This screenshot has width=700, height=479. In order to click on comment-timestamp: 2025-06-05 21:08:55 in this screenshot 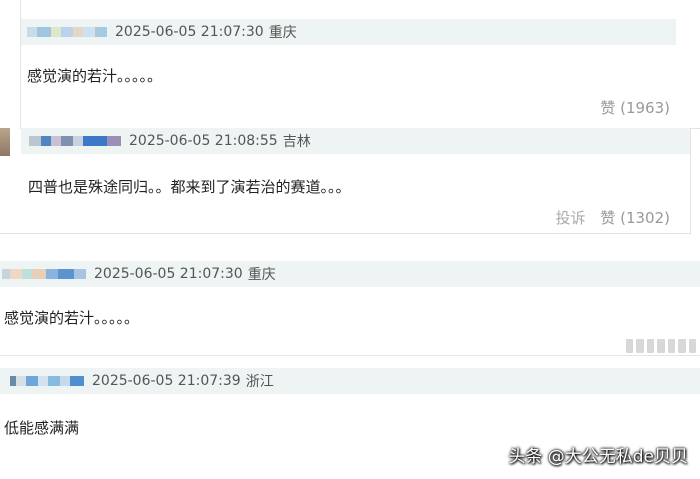, I will do `click(203, 141)`.